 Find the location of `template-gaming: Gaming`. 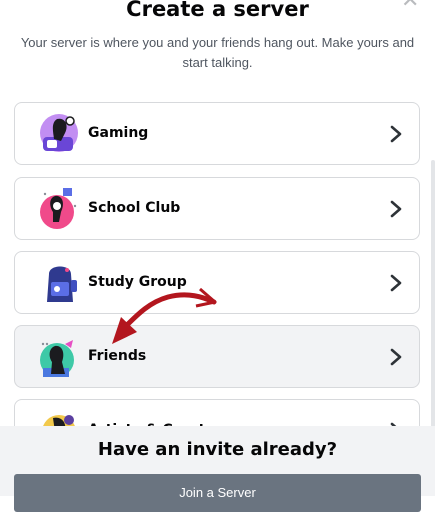

template-gaming: Gaming is located at coordinates (217, 133).